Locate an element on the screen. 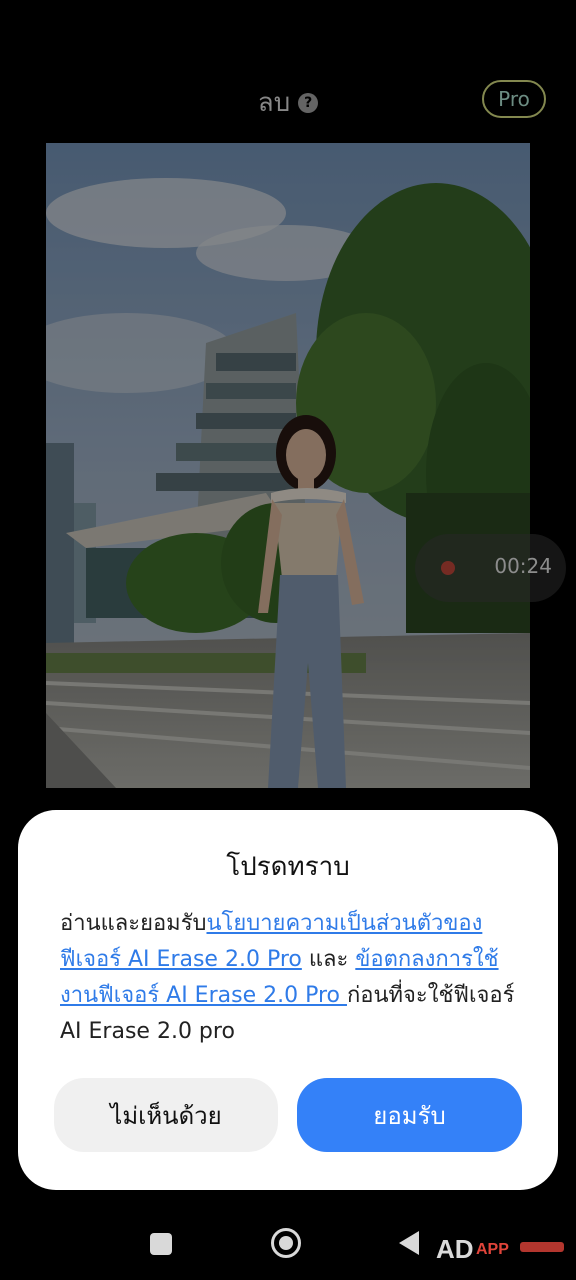 The width and height of the screenshot is (576, 1280). adapp-watermark-logo: AD APP is located at coordinates (500, 1249).